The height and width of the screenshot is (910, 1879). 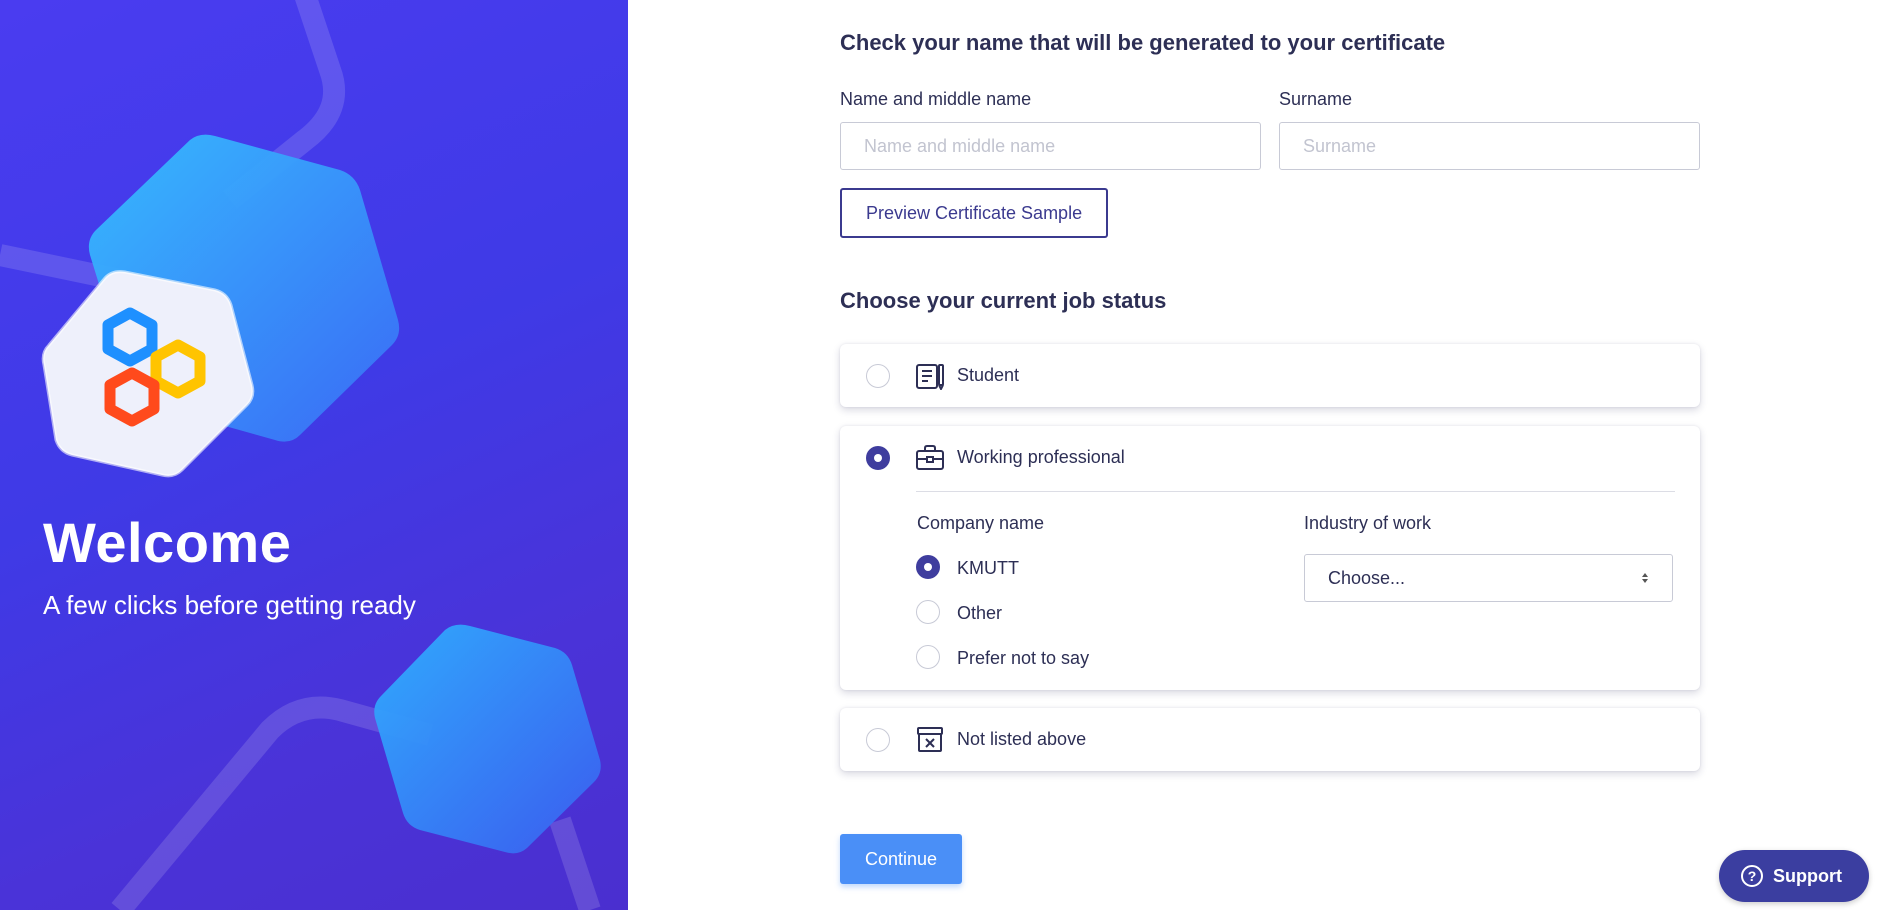 I want to click on notebook-icon, so click(x=930, y=377).